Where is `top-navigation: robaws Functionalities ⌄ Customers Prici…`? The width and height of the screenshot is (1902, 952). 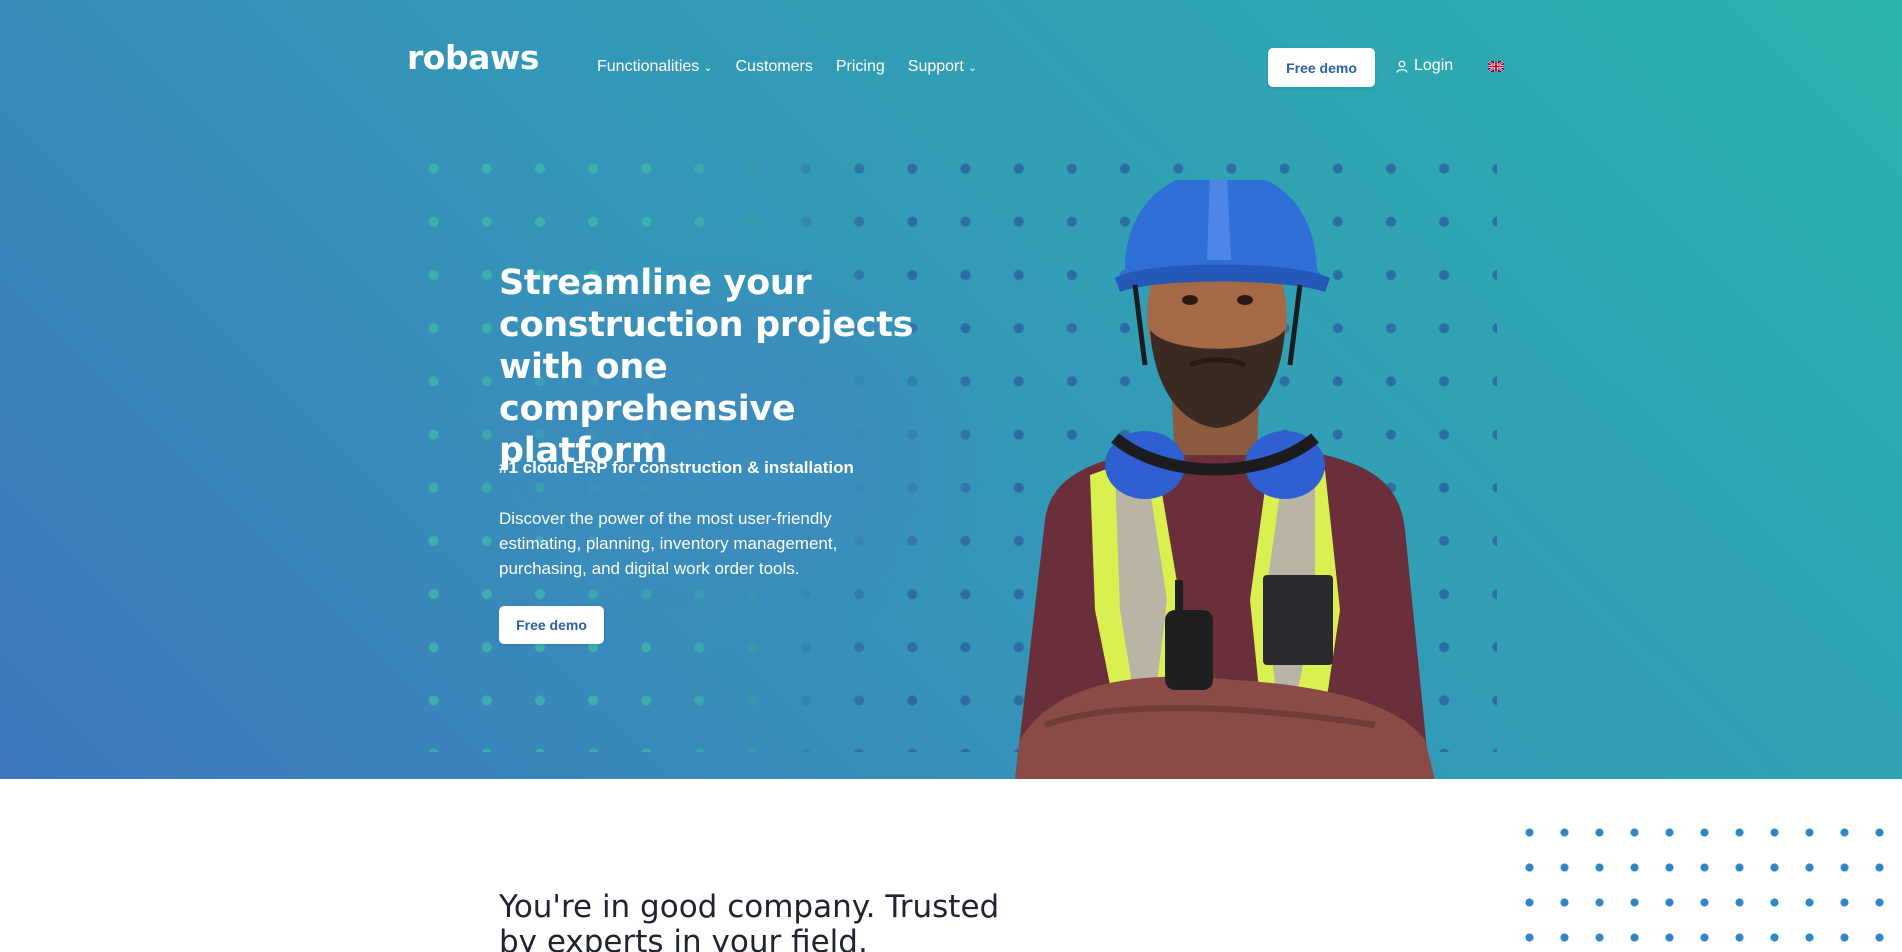
top-navigation: robaws Functionalities ⌄ Customers Prici… is located at coordinates (951, 67).